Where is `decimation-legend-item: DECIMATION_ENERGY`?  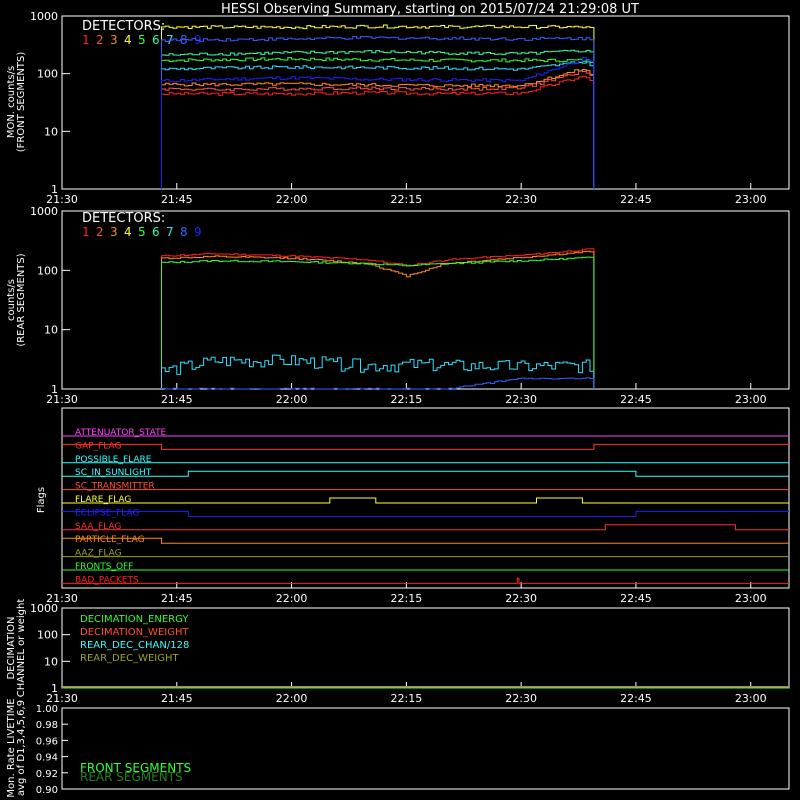
decimation-legend-item: DECIMATION_ENERGY is located at coordinates (134, 619).